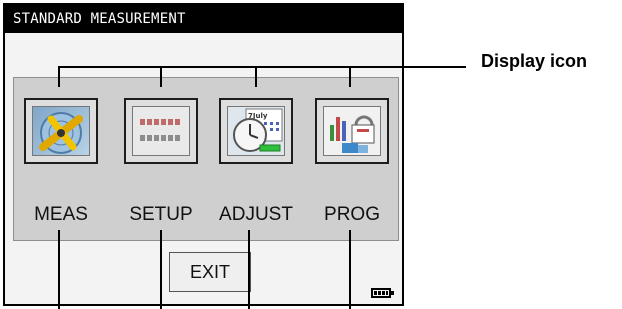 The image size is (622, 309). I want to click on adjust-label: ADJUST, so click(256, 215).